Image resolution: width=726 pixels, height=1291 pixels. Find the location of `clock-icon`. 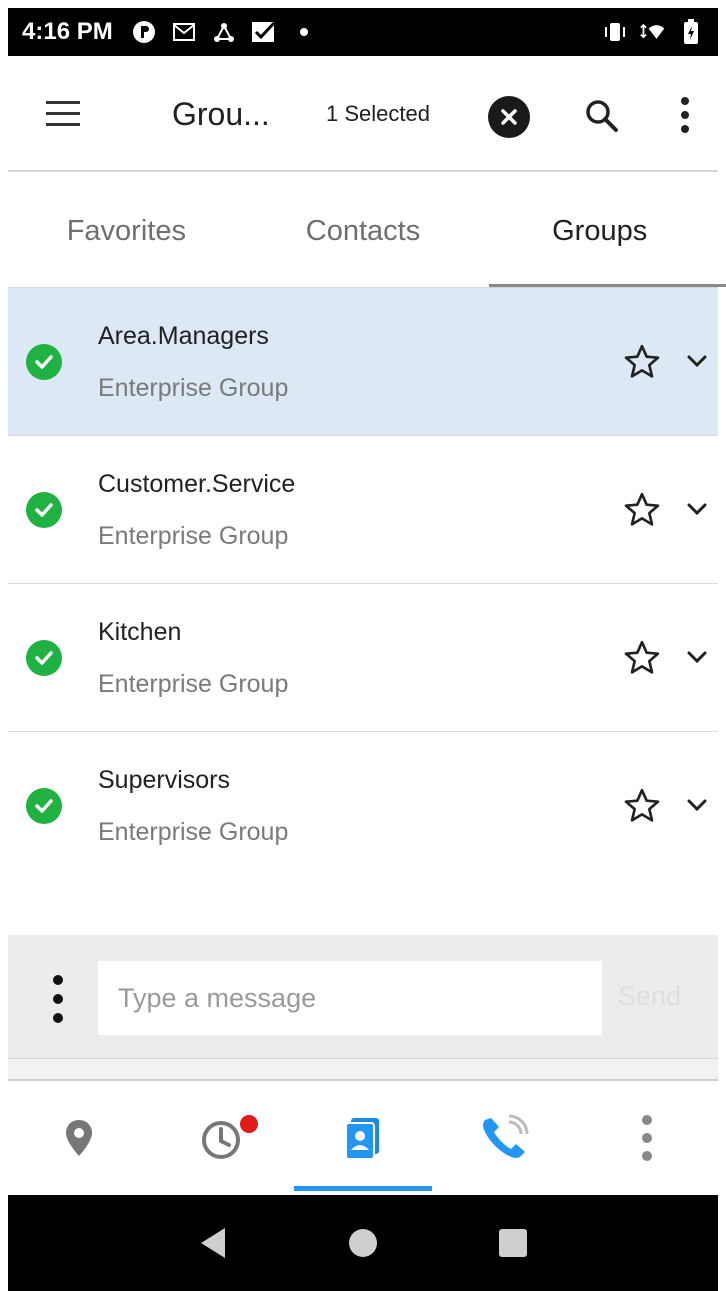

clock-icon is located at coordinates (221, 1140).